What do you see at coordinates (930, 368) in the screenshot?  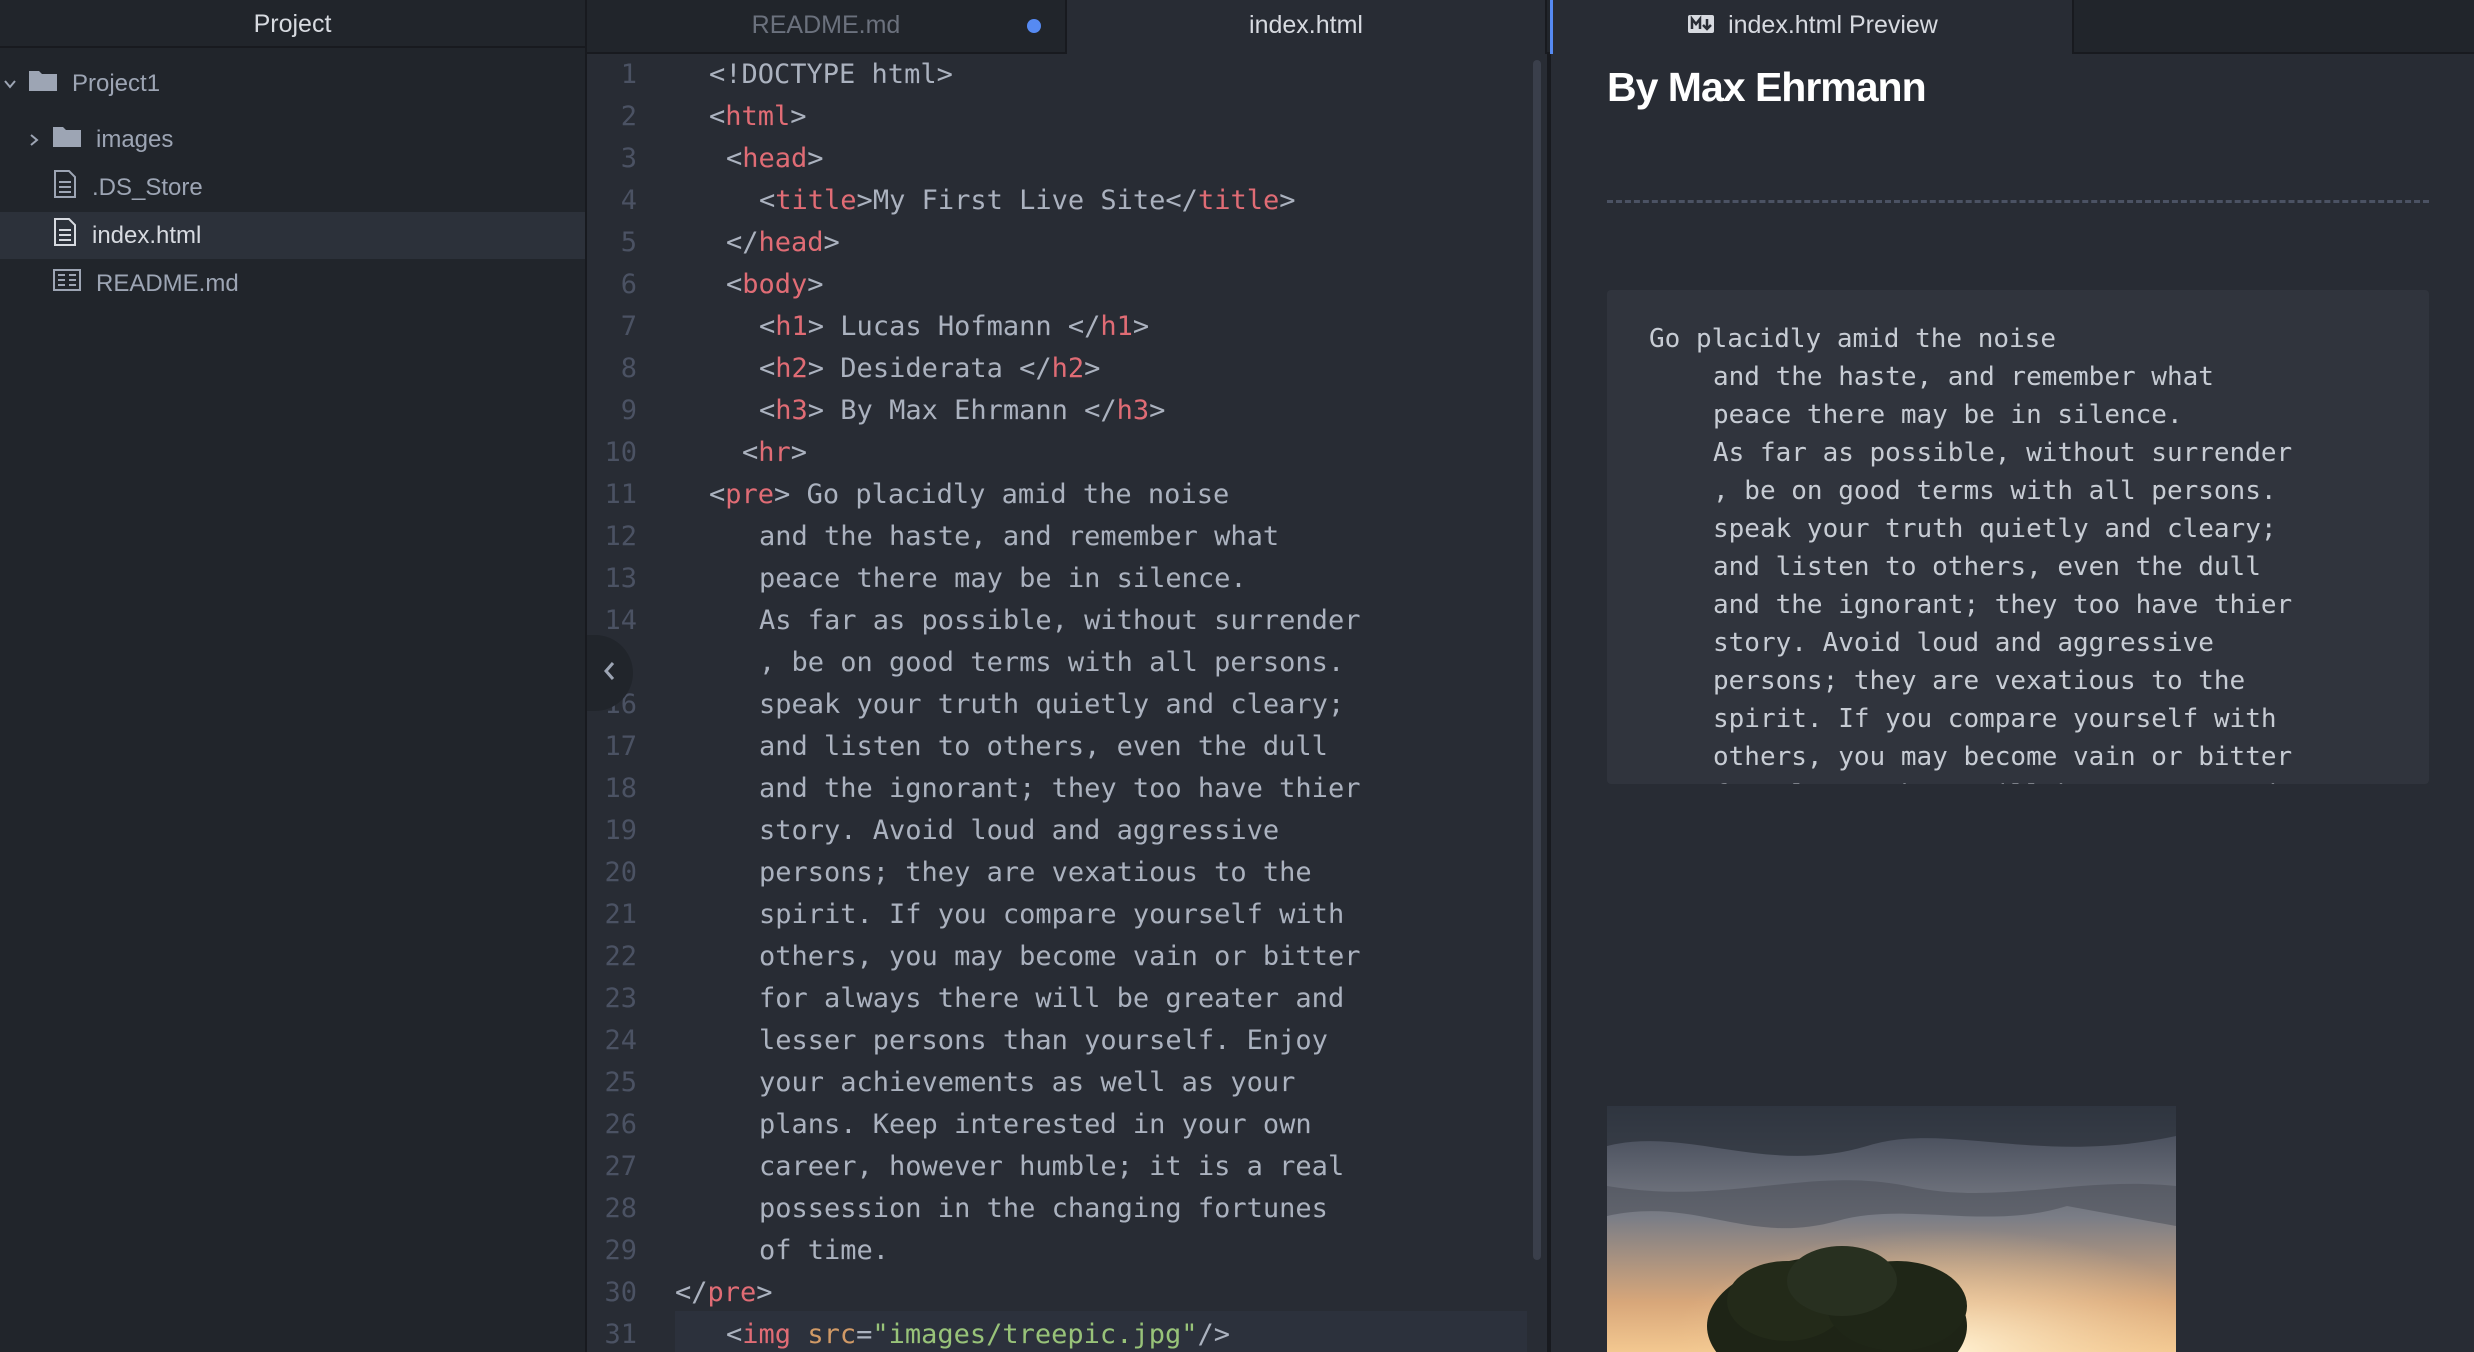 I see `code-line-8: <h2> Desiderata </h2>` at bounding box center [930, 368].